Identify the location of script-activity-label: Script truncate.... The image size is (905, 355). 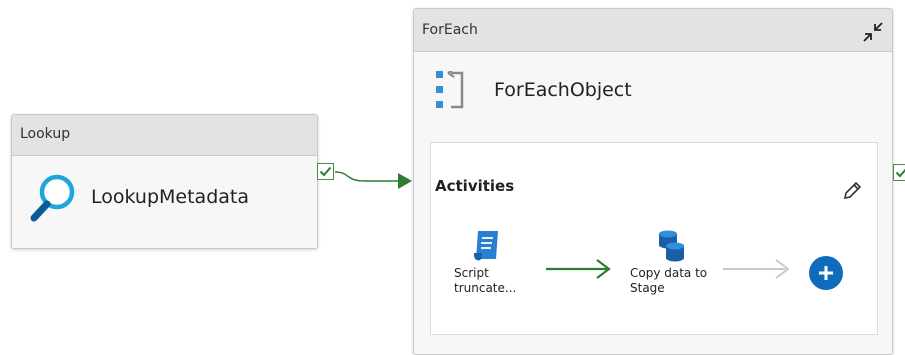
(494, 281).